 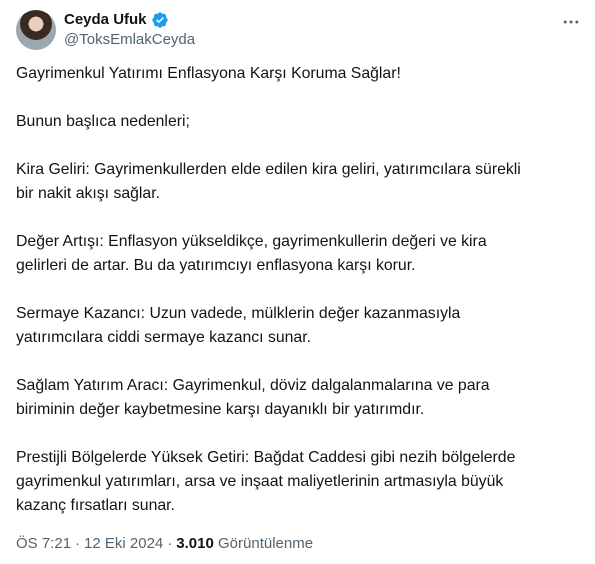 I want to click on verified-badge-icon, so click(x=160, y=20).